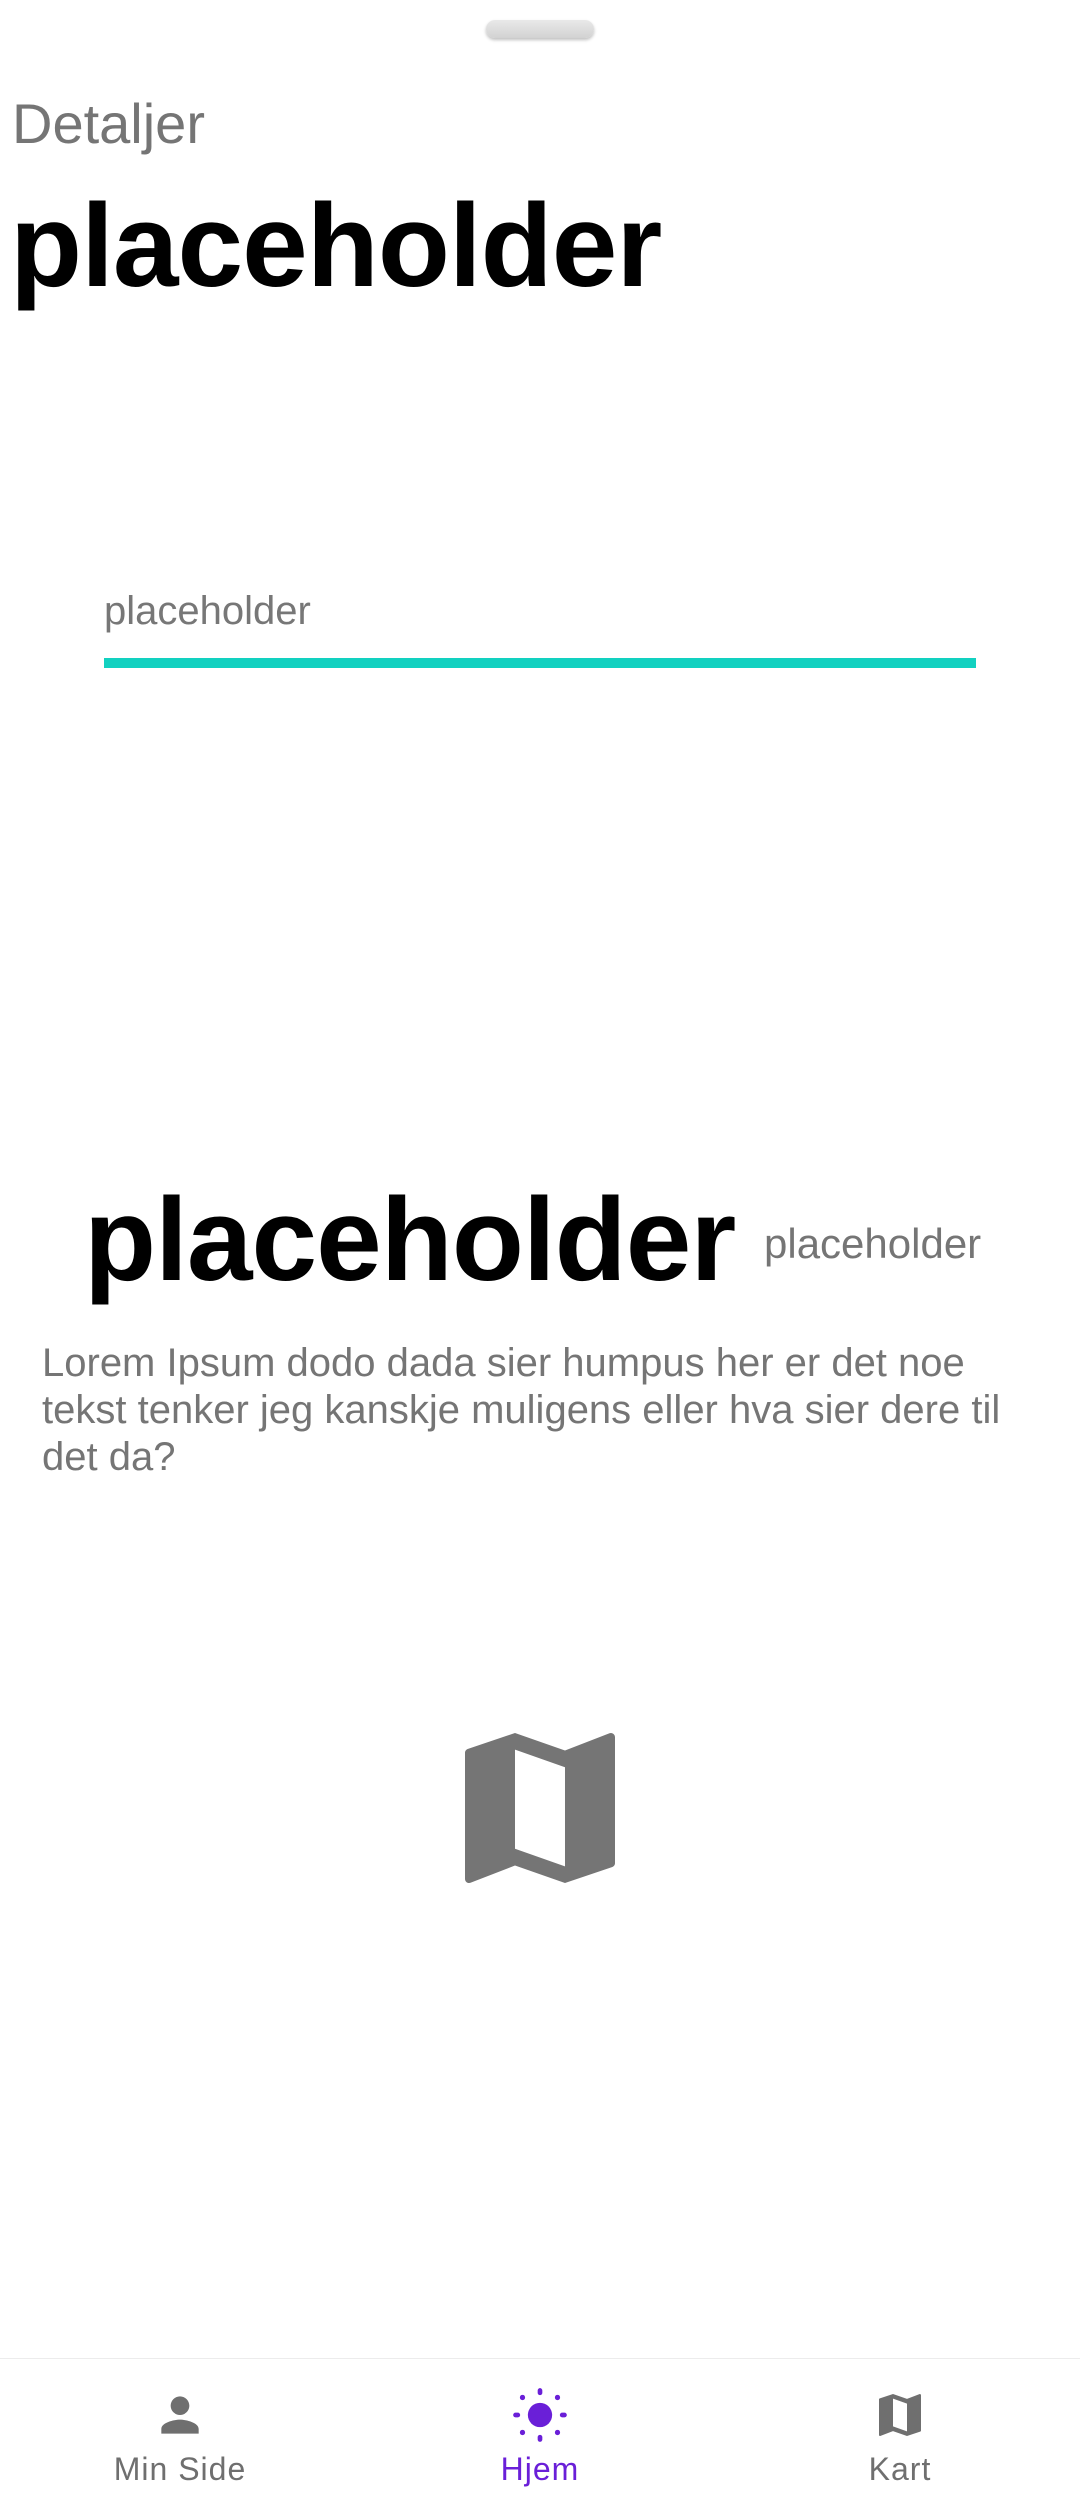  Describe the element at coordinates (180, 2469) in the screenshot. I see `nav-label-min-side: Min Side` at that location.